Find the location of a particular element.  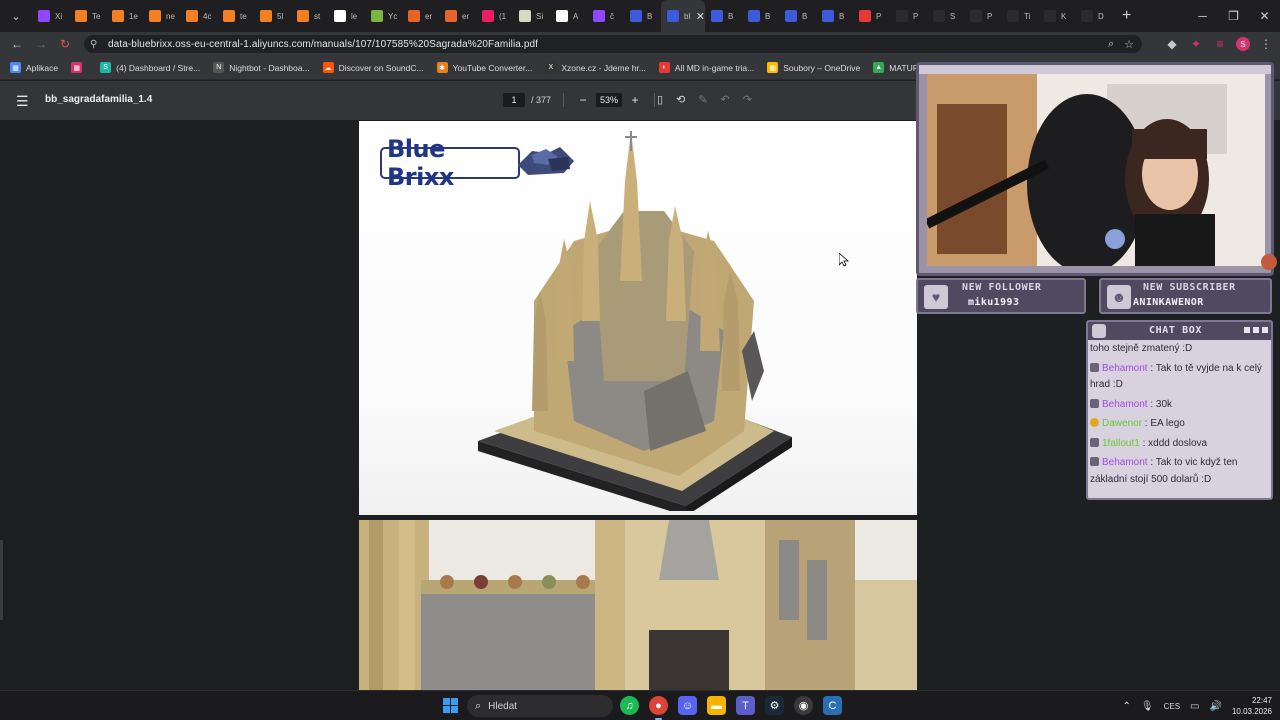

tab-title: K is located at coordinates (1064, 16).